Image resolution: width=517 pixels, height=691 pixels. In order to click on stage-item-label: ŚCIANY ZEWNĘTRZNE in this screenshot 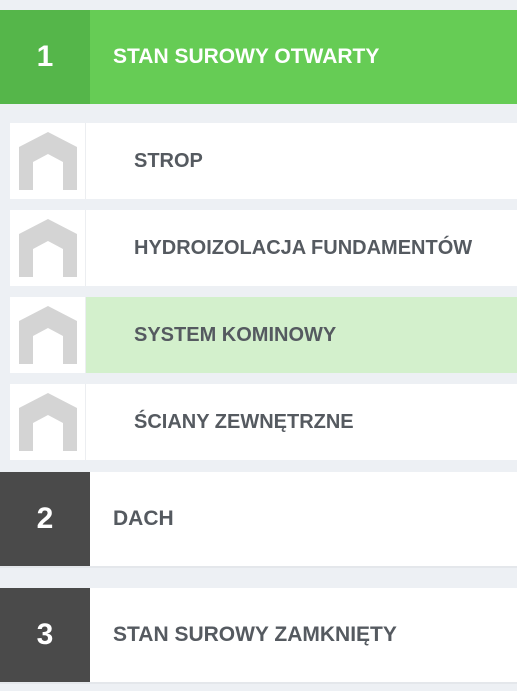, I will do `click(244, 421)`.